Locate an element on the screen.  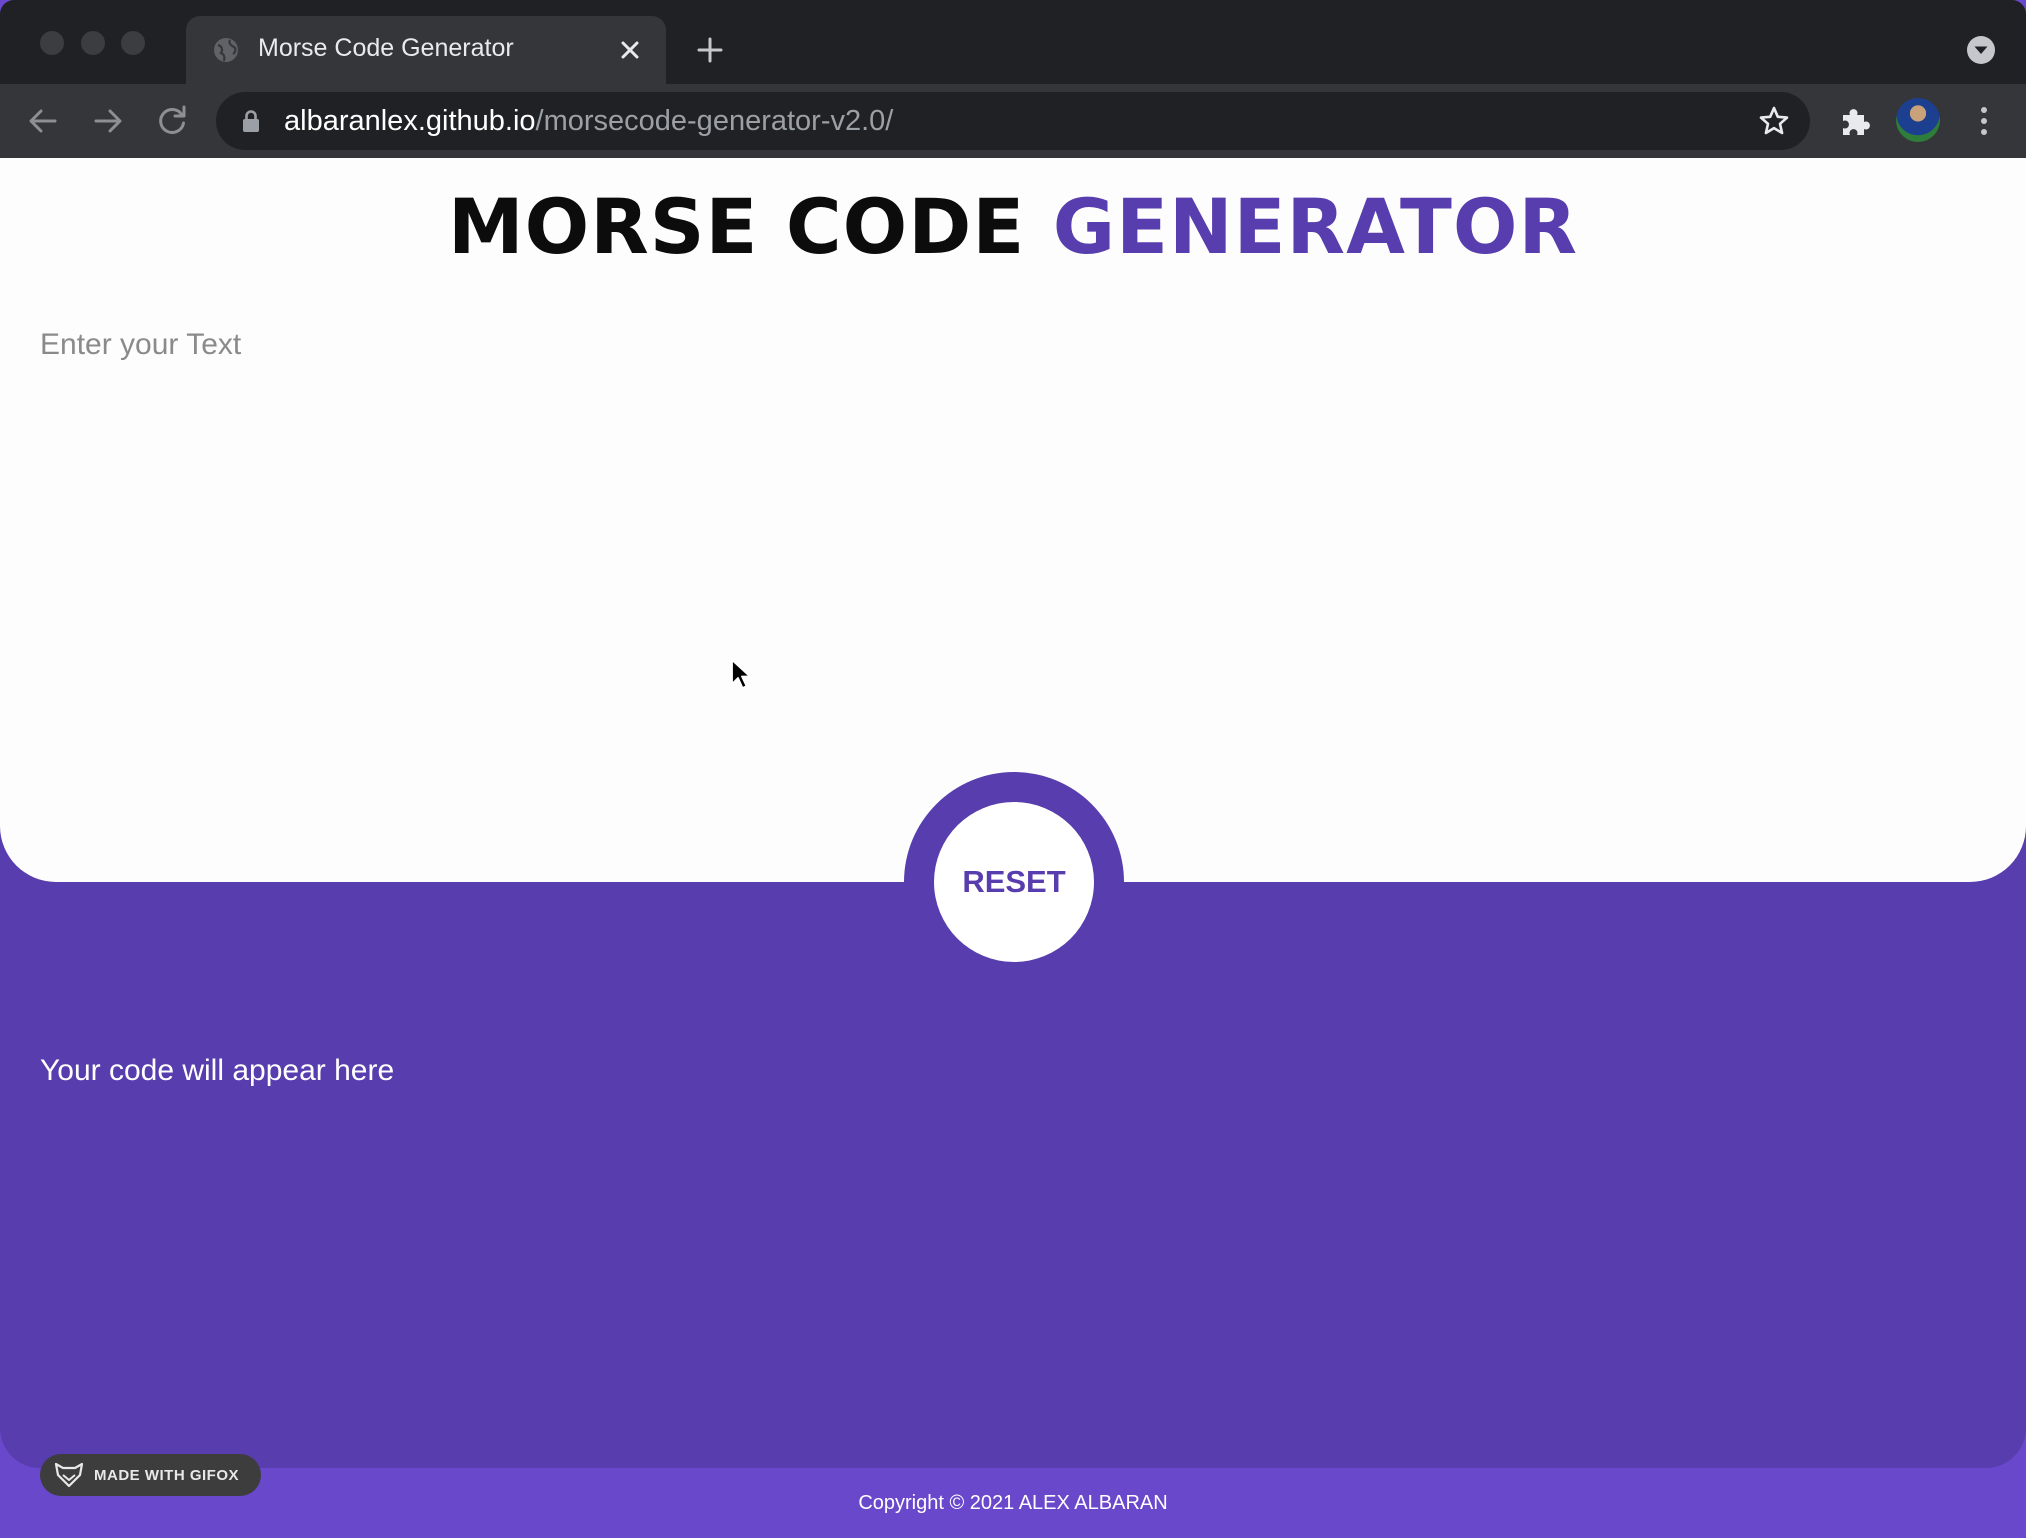
minimize-window-dot is located at coordinates (93, 43).